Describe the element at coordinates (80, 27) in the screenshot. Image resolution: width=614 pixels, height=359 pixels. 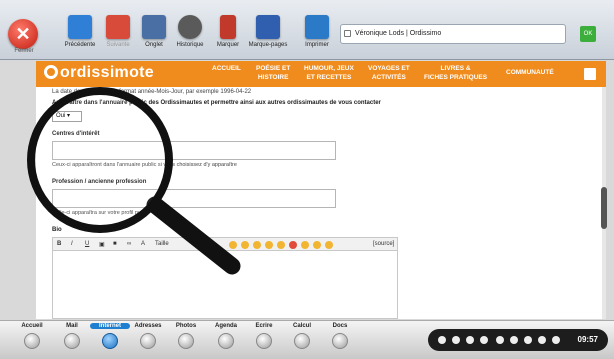
I see `back-arrow-icon` at that location.